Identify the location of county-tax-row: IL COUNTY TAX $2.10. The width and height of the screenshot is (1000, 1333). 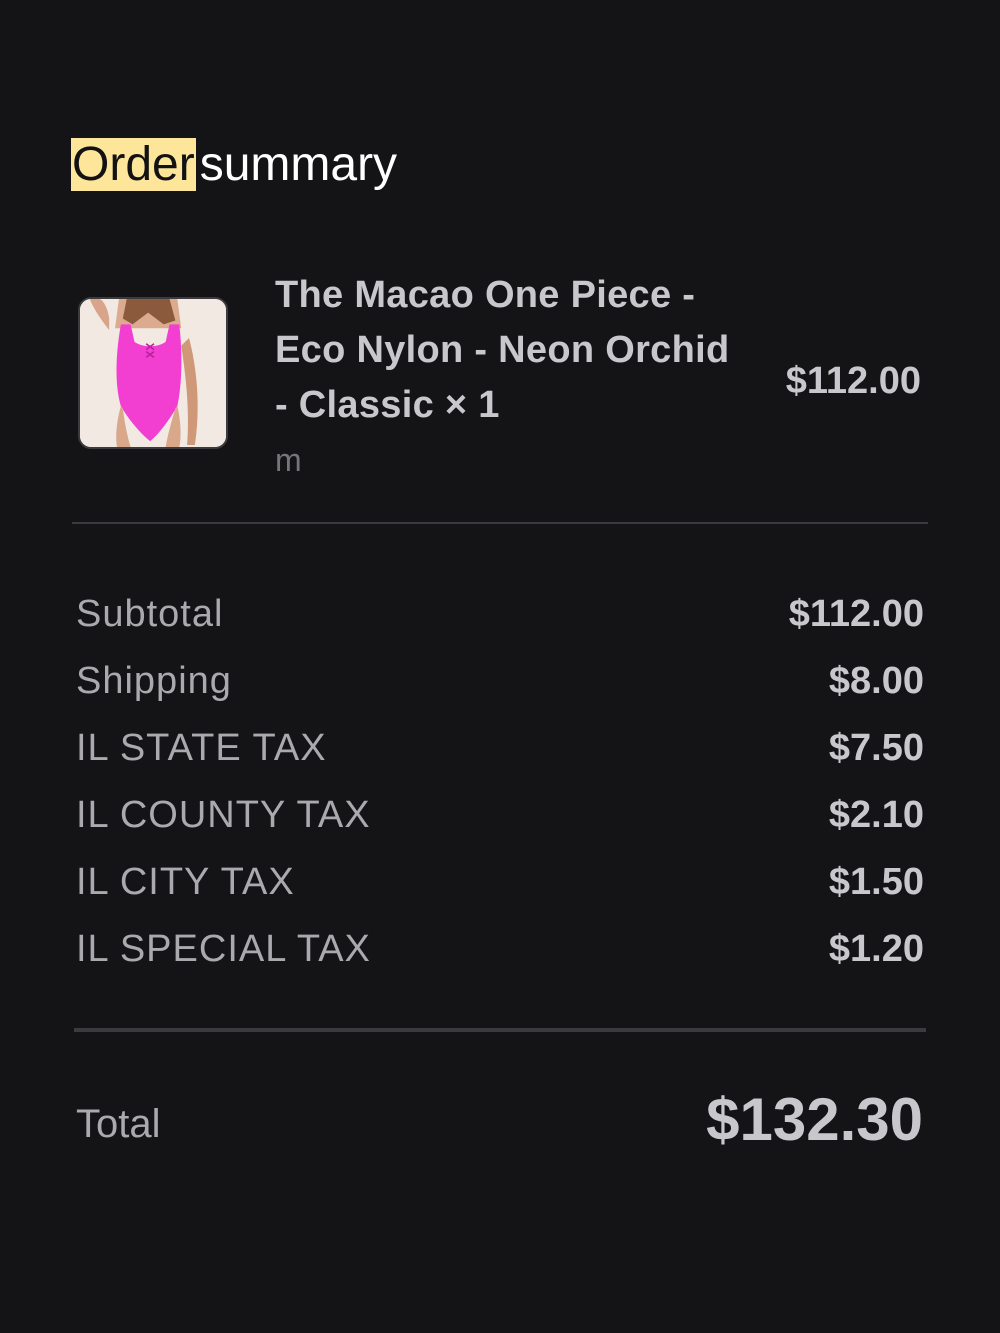
(500, 815).